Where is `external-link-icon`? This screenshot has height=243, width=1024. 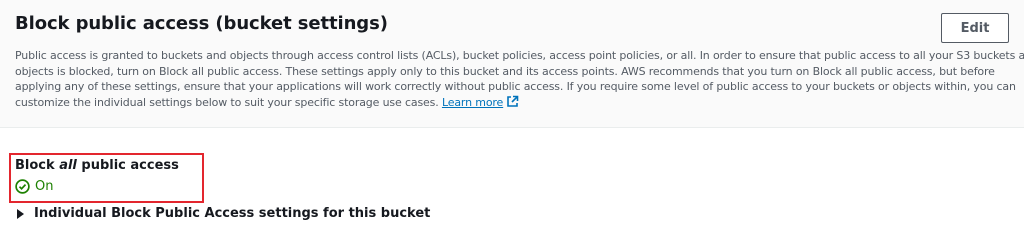 external-link-icon is located at coordinates (512, 101).